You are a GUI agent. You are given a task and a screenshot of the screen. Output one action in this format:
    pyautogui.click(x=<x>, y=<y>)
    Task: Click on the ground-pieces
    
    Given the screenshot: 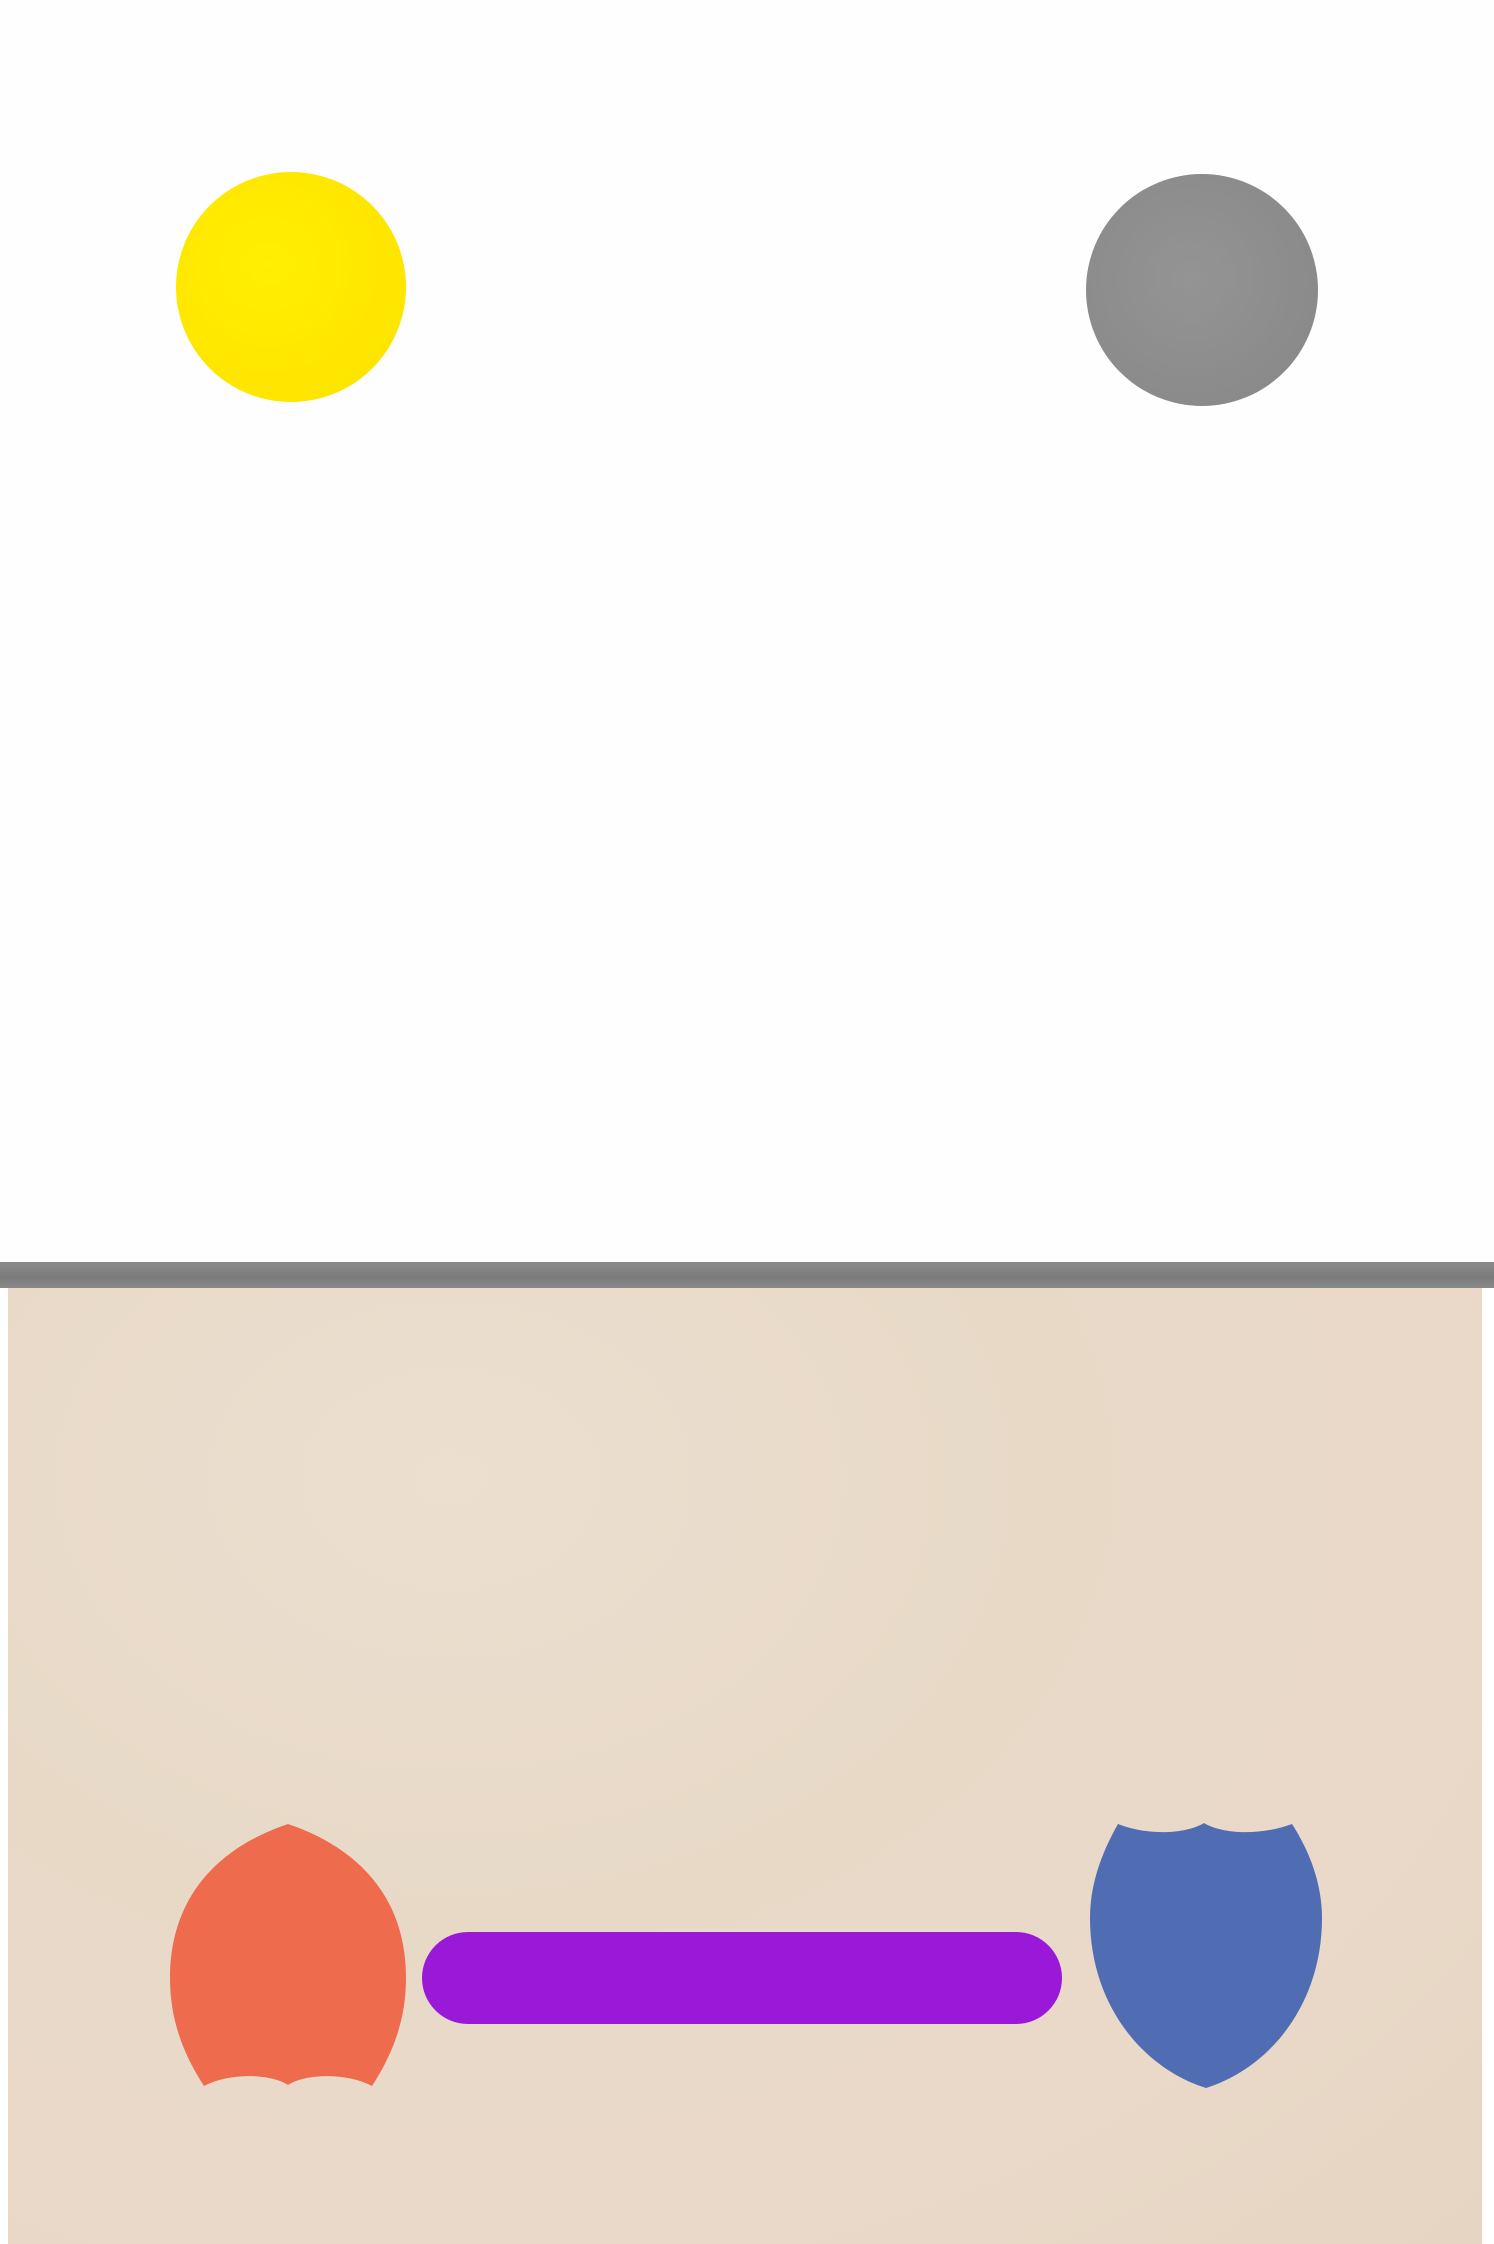 What is the action you would take?
    pyautogui.click(x=746, y=1955)
    